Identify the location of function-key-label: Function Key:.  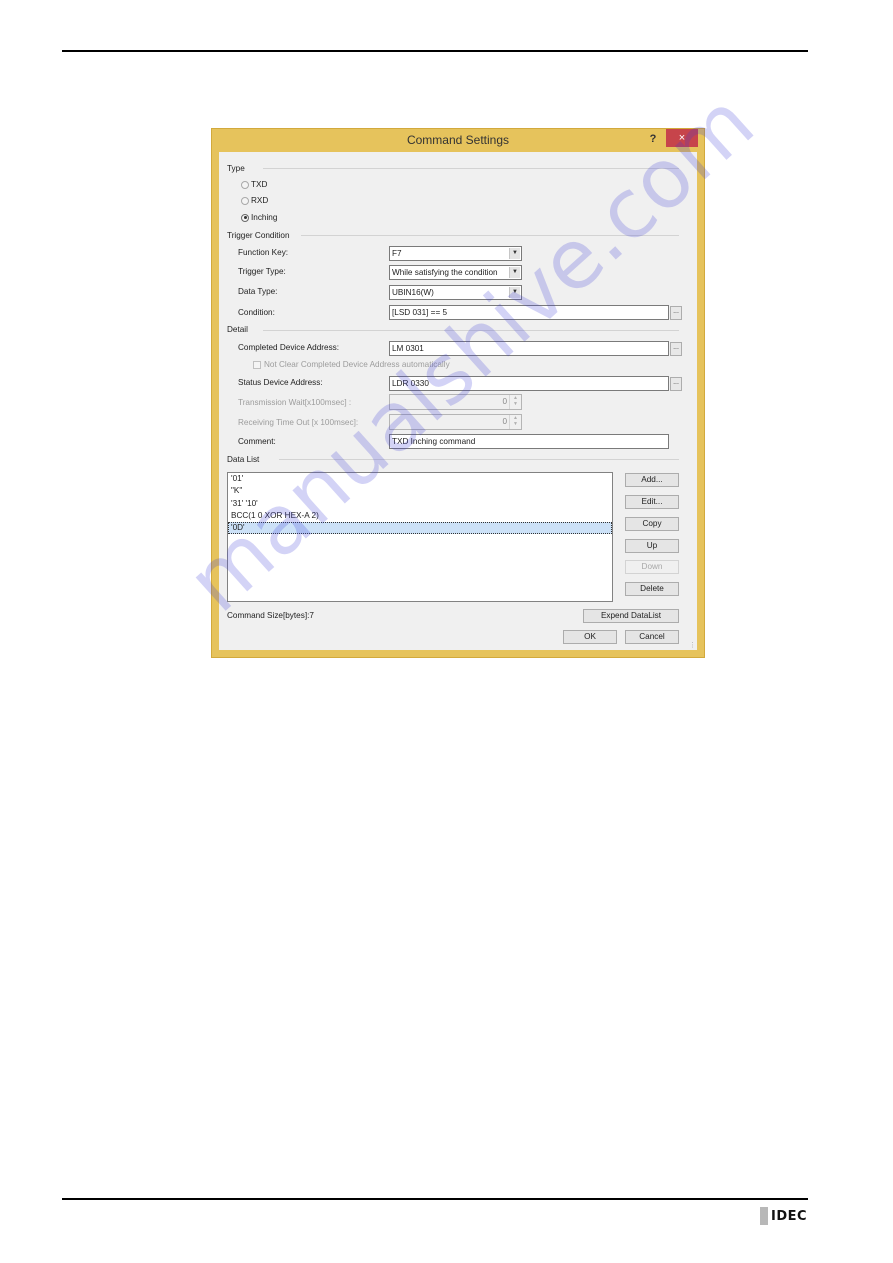
(263, 252).